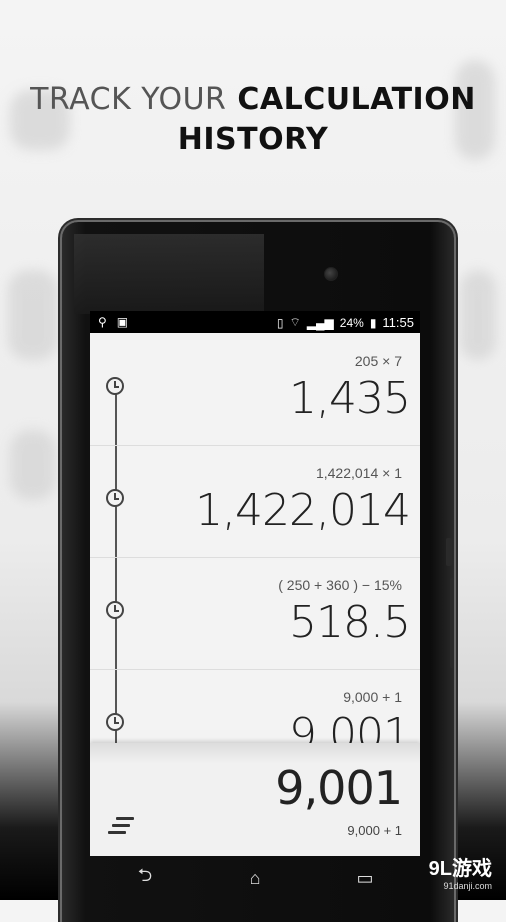  I want to click on history-result: 1,435, so click(350, 398).